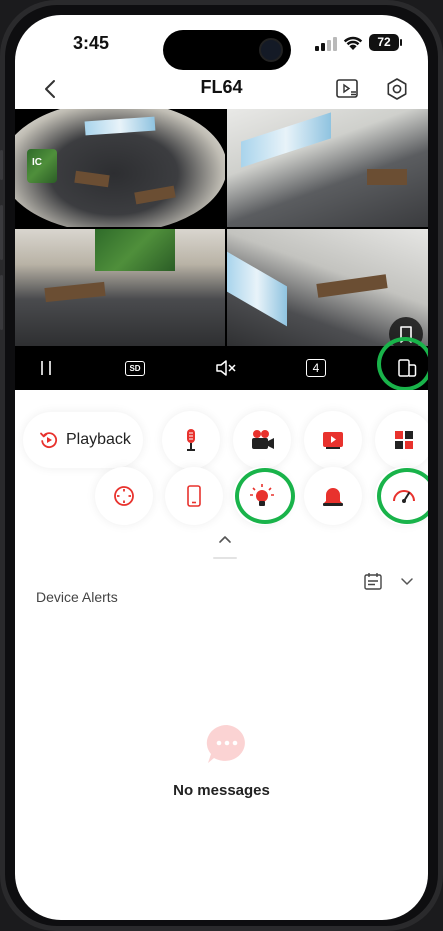 The height and width of the screenshot is (931, 443). I want to click on playback-label: Playback, so click(98, 439).